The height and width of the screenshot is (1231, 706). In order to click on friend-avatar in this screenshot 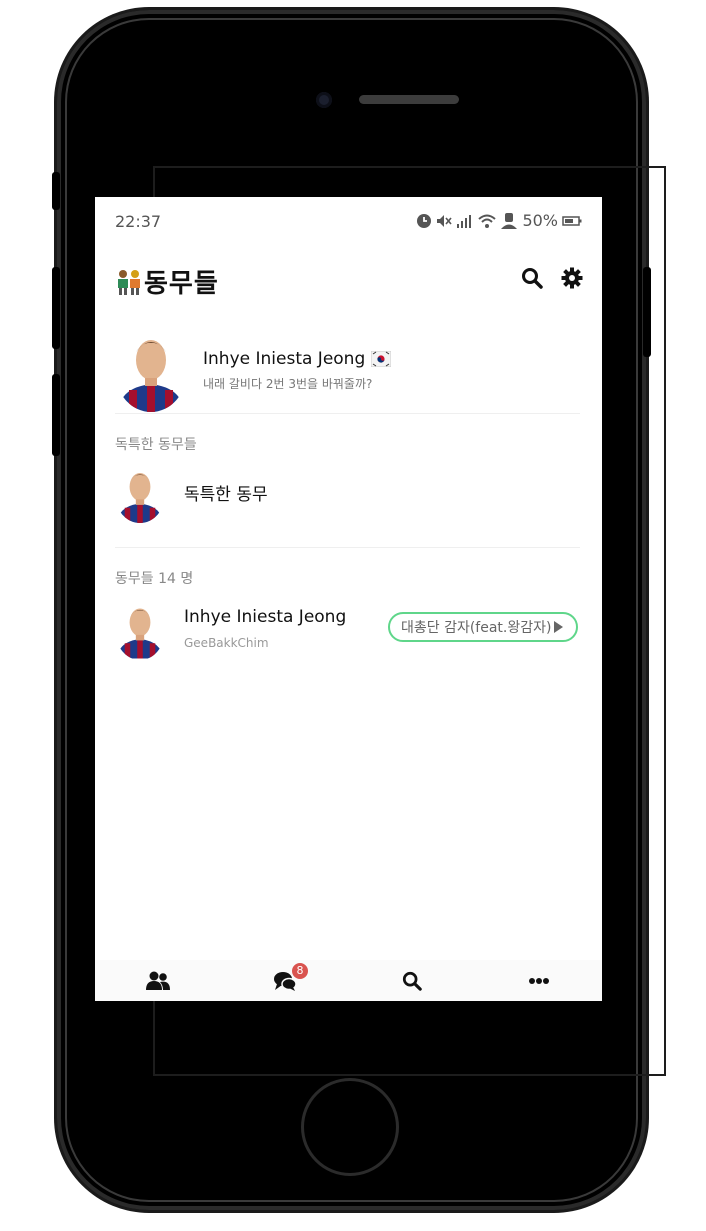, I will do `click(140, 630)`.